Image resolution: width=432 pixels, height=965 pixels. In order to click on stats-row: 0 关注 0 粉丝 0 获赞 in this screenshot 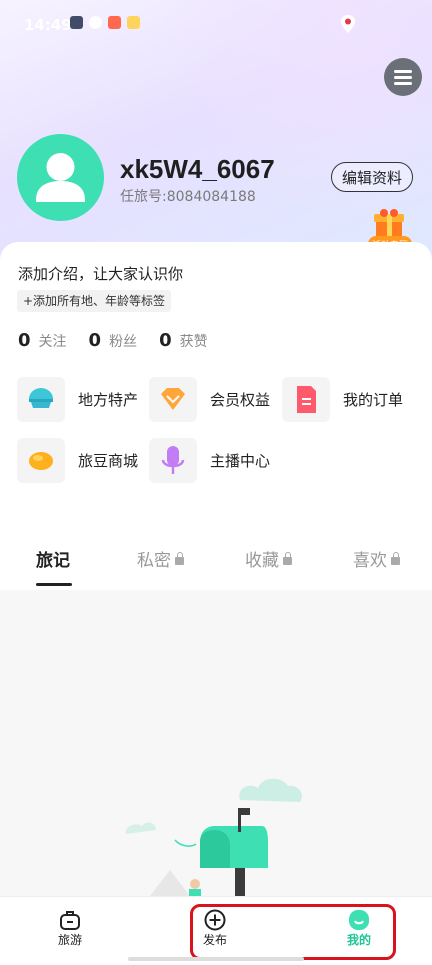, I will do `click(113, 340)`.